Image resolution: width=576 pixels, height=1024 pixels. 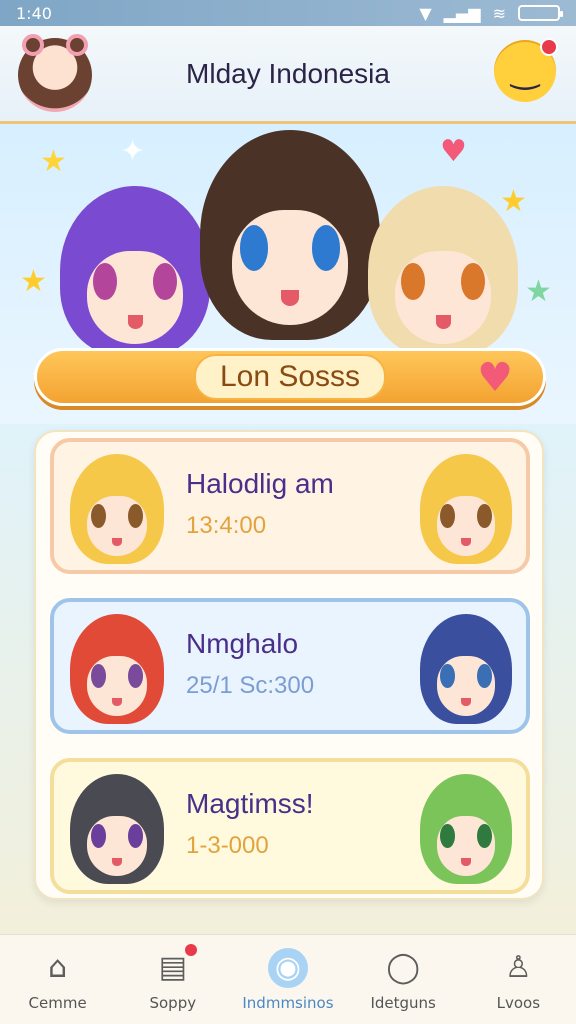 I want to click on status-icons: ▼ ▂▄▆ ≋, so click(x=491, y=13).